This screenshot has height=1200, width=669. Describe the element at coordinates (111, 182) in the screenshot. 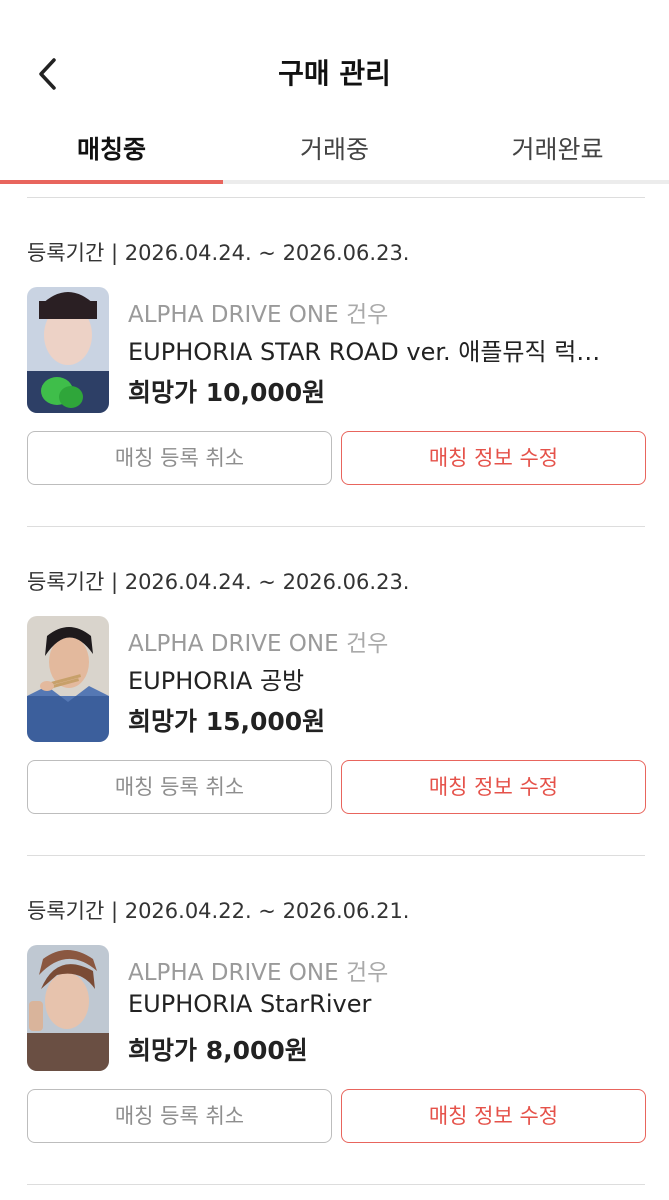

I see `active-tab-indicator` at that location.